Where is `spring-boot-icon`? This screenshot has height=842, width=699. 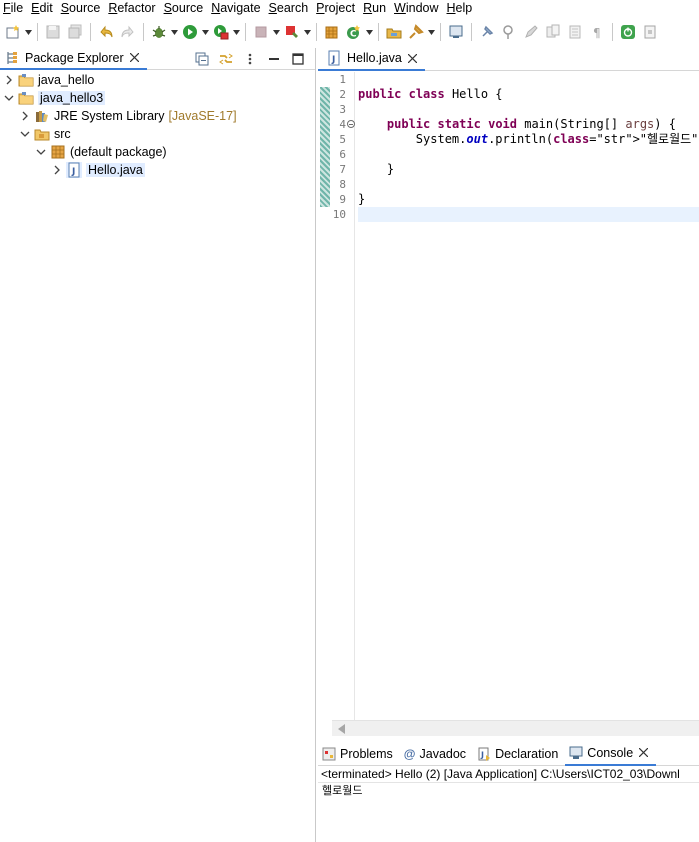 spring-boot-icon is located at coordinates (628, 32).